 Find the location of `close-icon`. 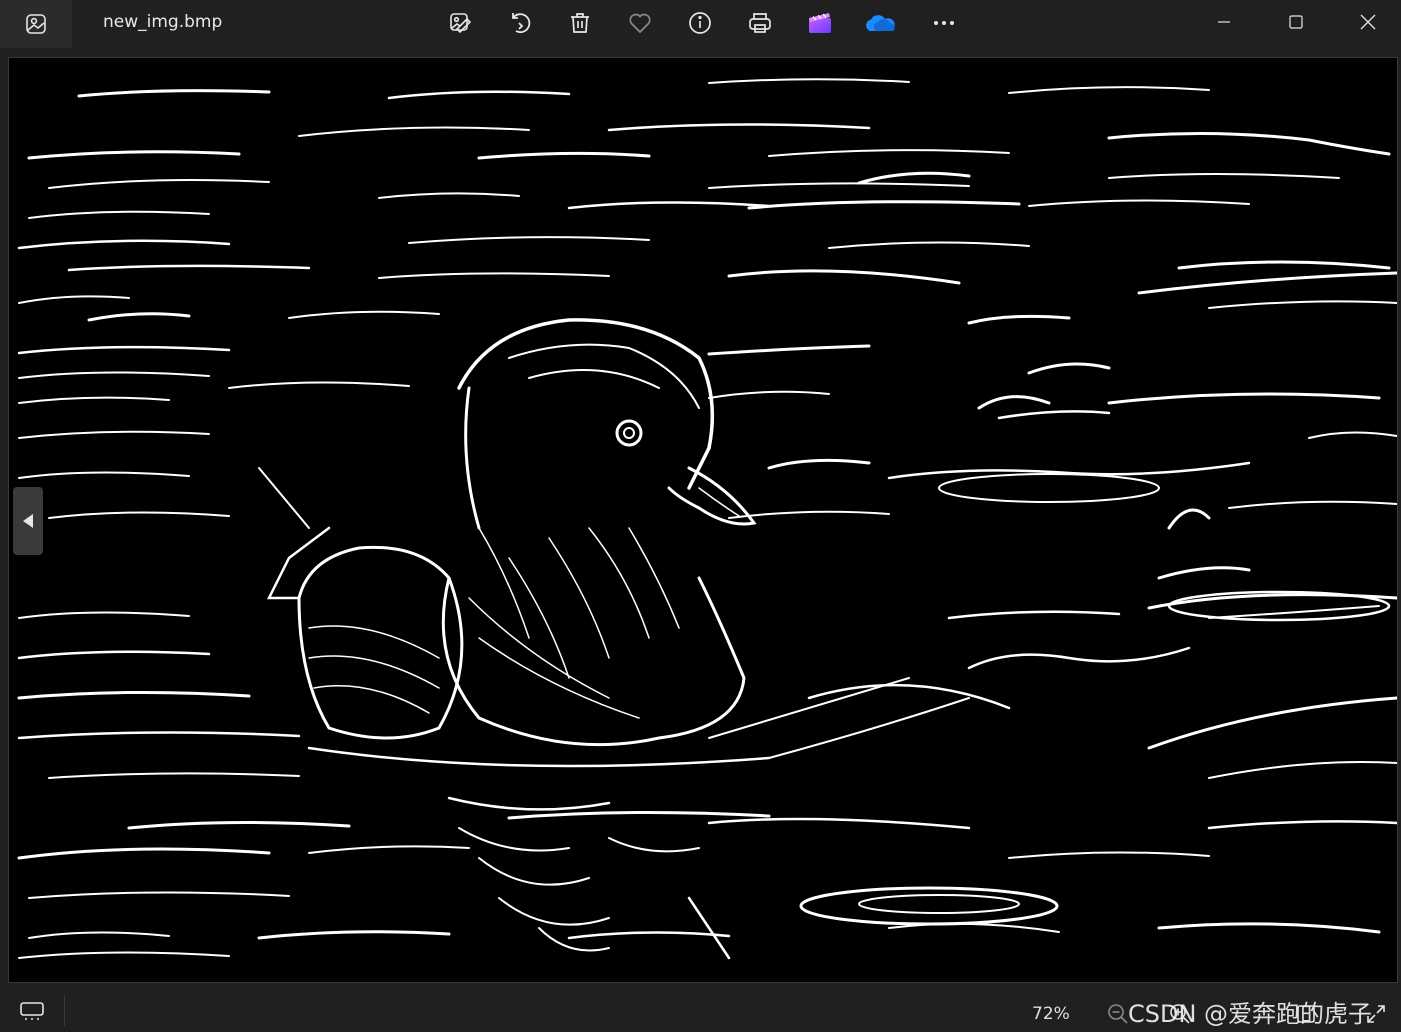

close-icon is located at coordinates (1368, 22).